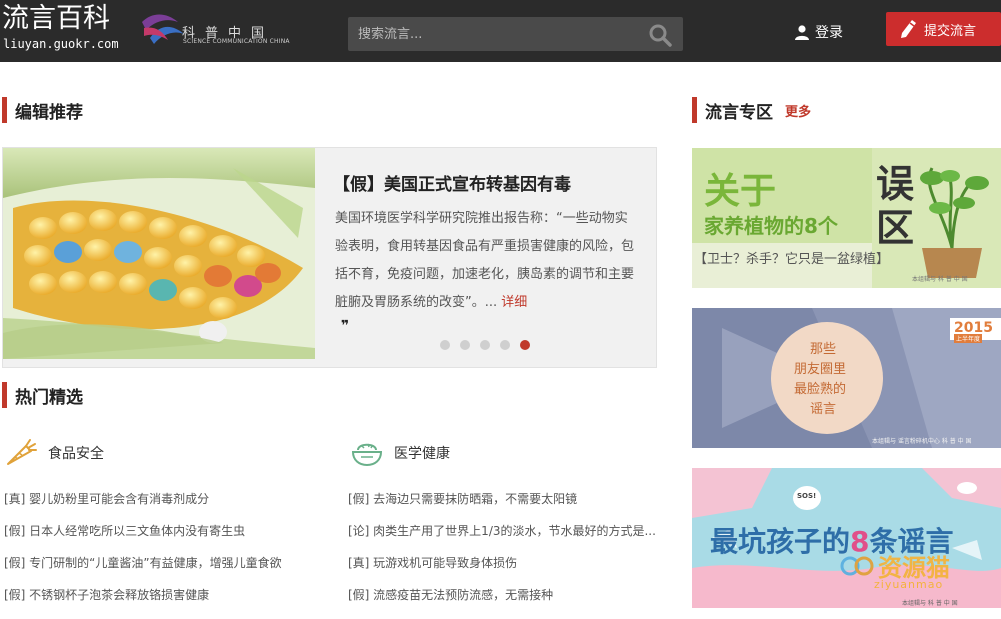  I want to click on special-more-link: 更多, so click(798, 110).